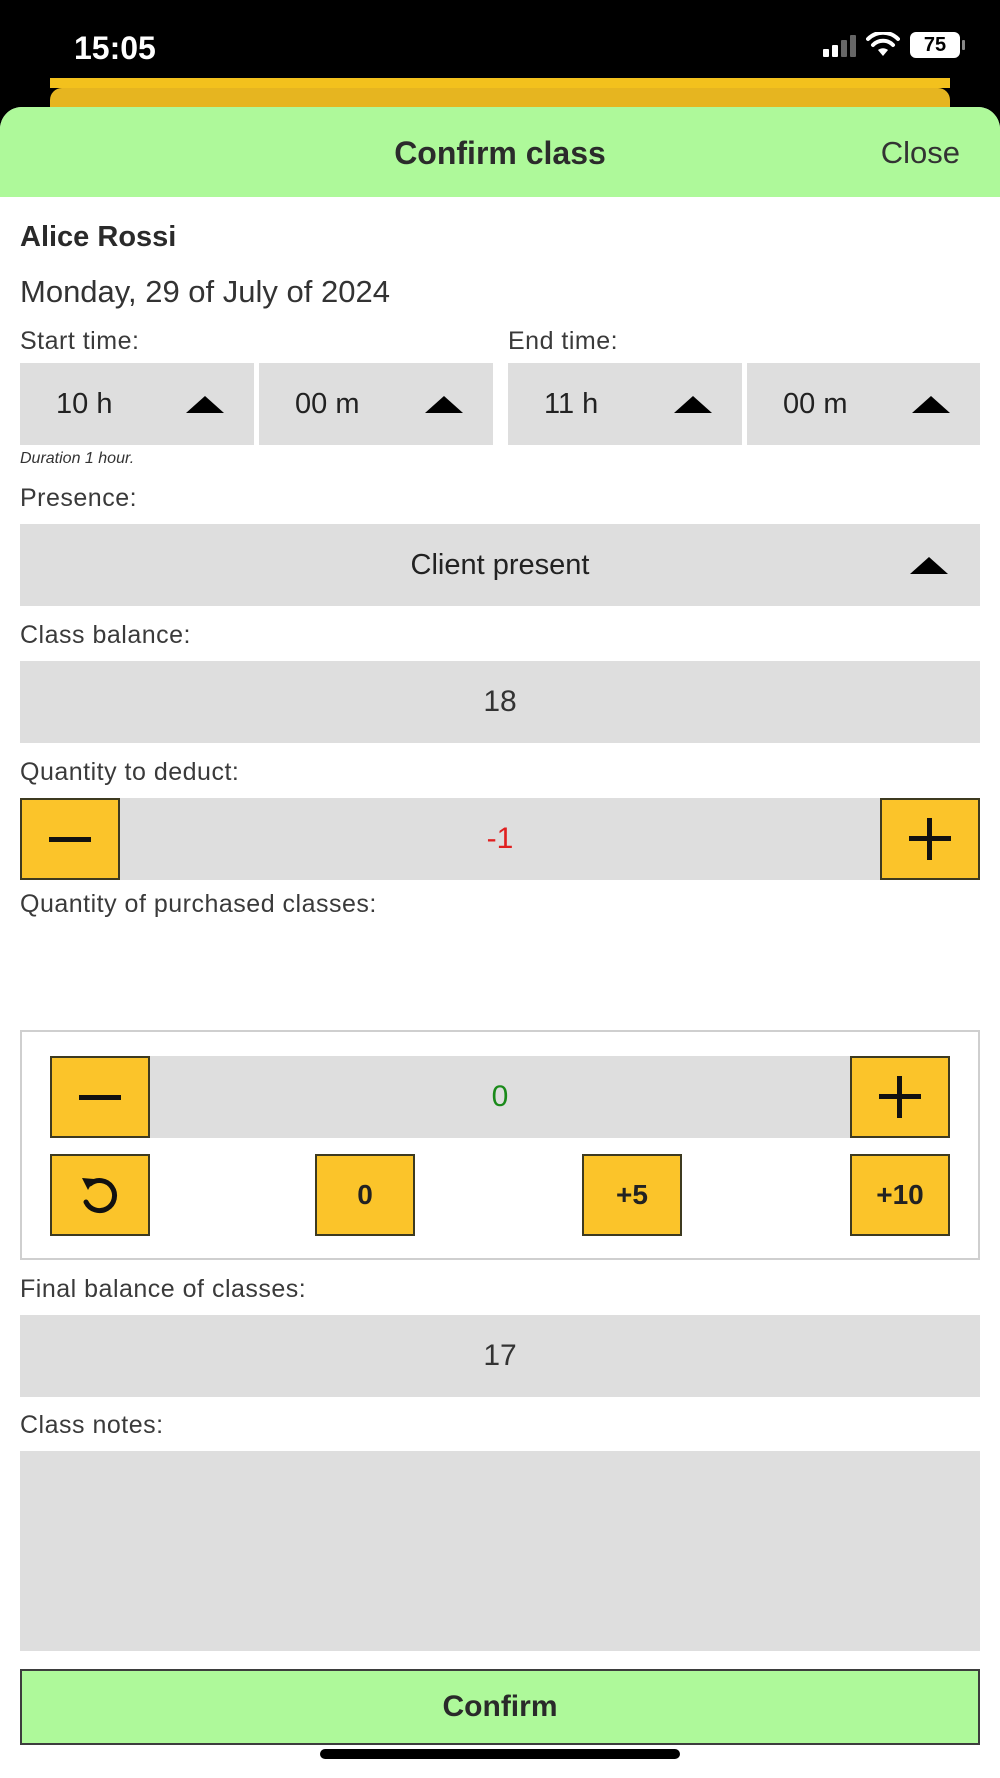 Image resolution: width=1000 pixels, height=1778 pixels. Describe the element at coordinates (625, 404) in the screenshot. I see `end-hour-select: 11 h` at that location.